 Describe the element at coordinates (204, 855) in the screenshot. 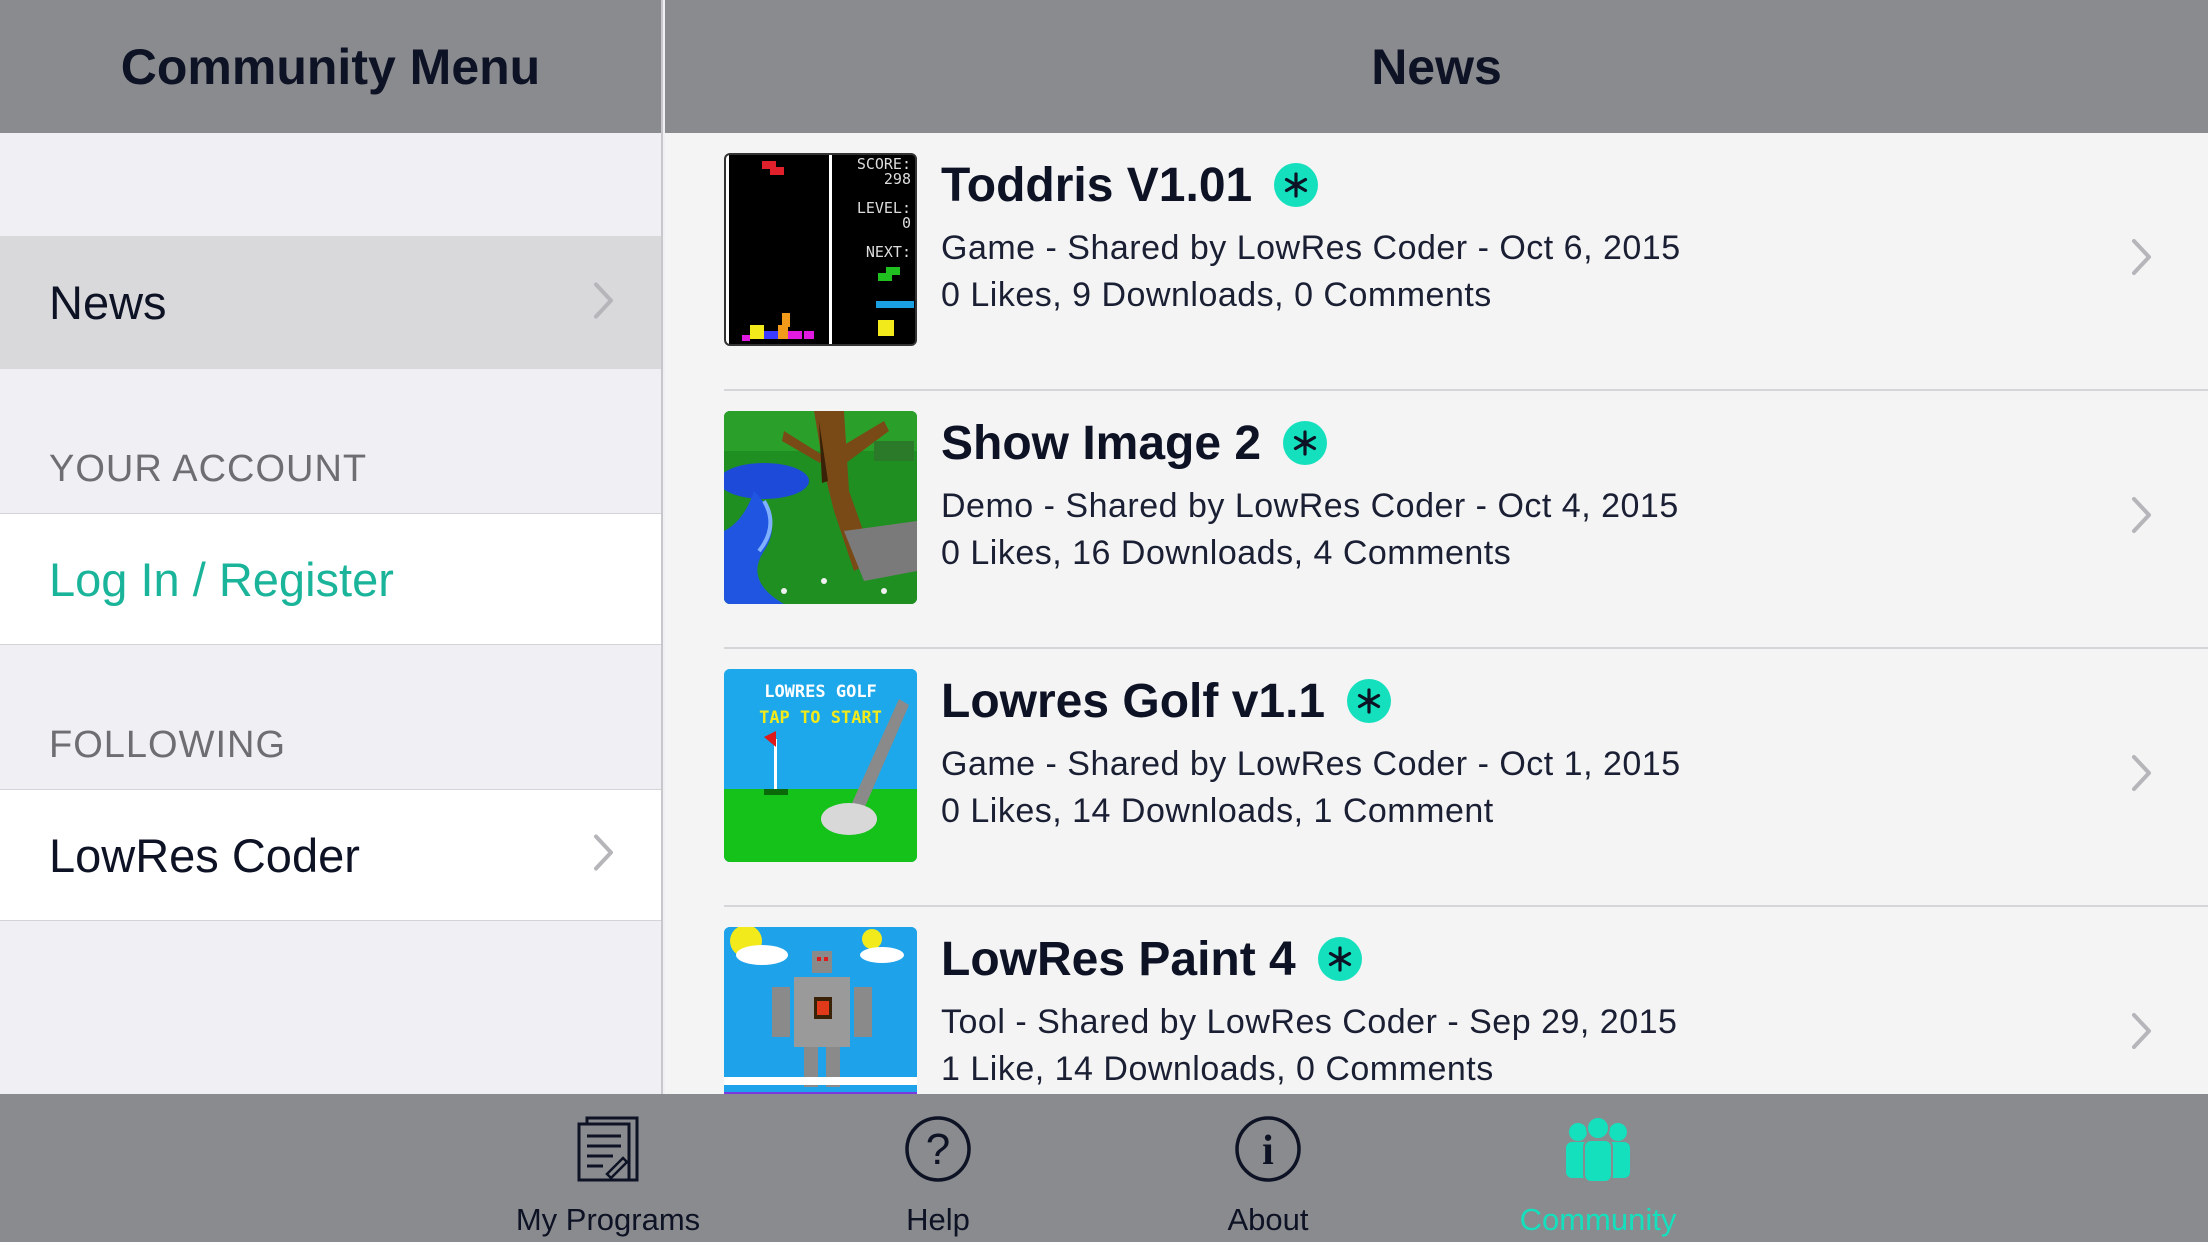

I see `following-item-label: LowRes Coder` at that location.